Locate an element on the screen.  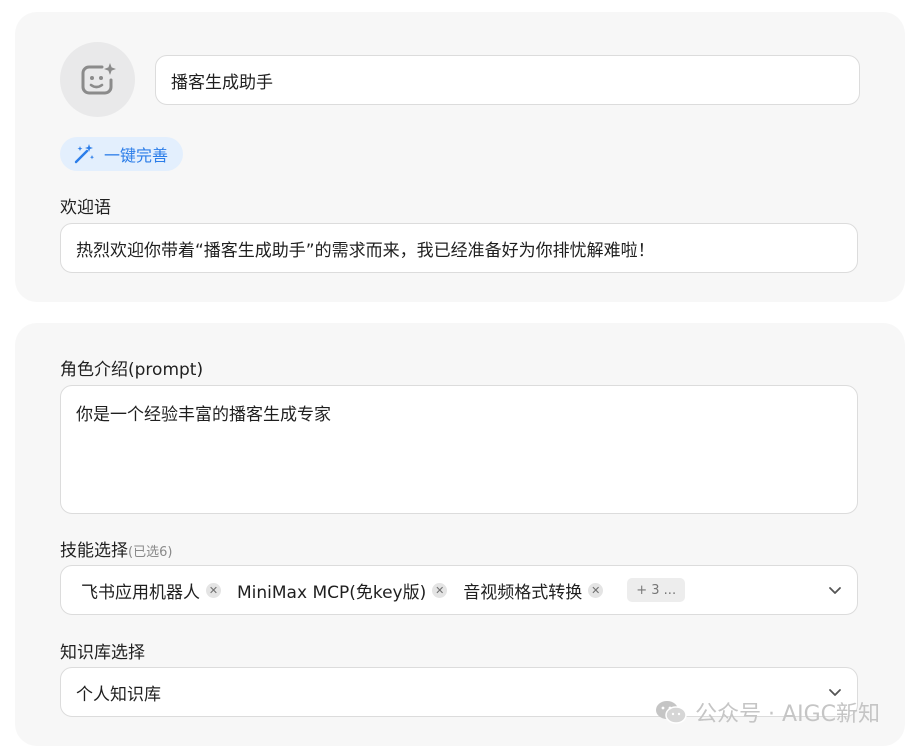
skills-label: 技能选择(已选6) is located at coordinates (116, 548).